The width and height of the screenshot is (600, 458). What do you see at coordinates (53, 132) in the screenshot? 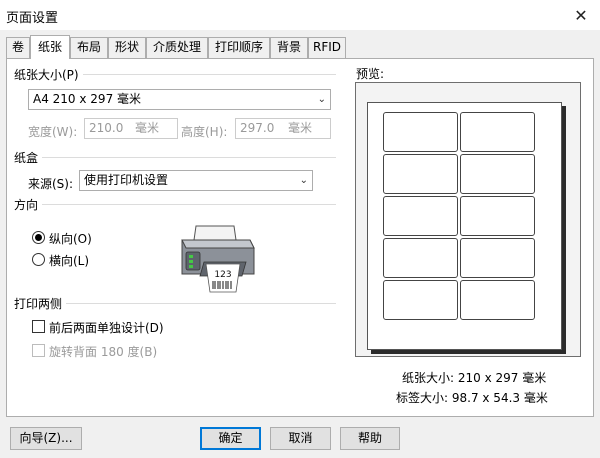
I see `width-label: 宽度(W):` at bounding box center [53, 132].